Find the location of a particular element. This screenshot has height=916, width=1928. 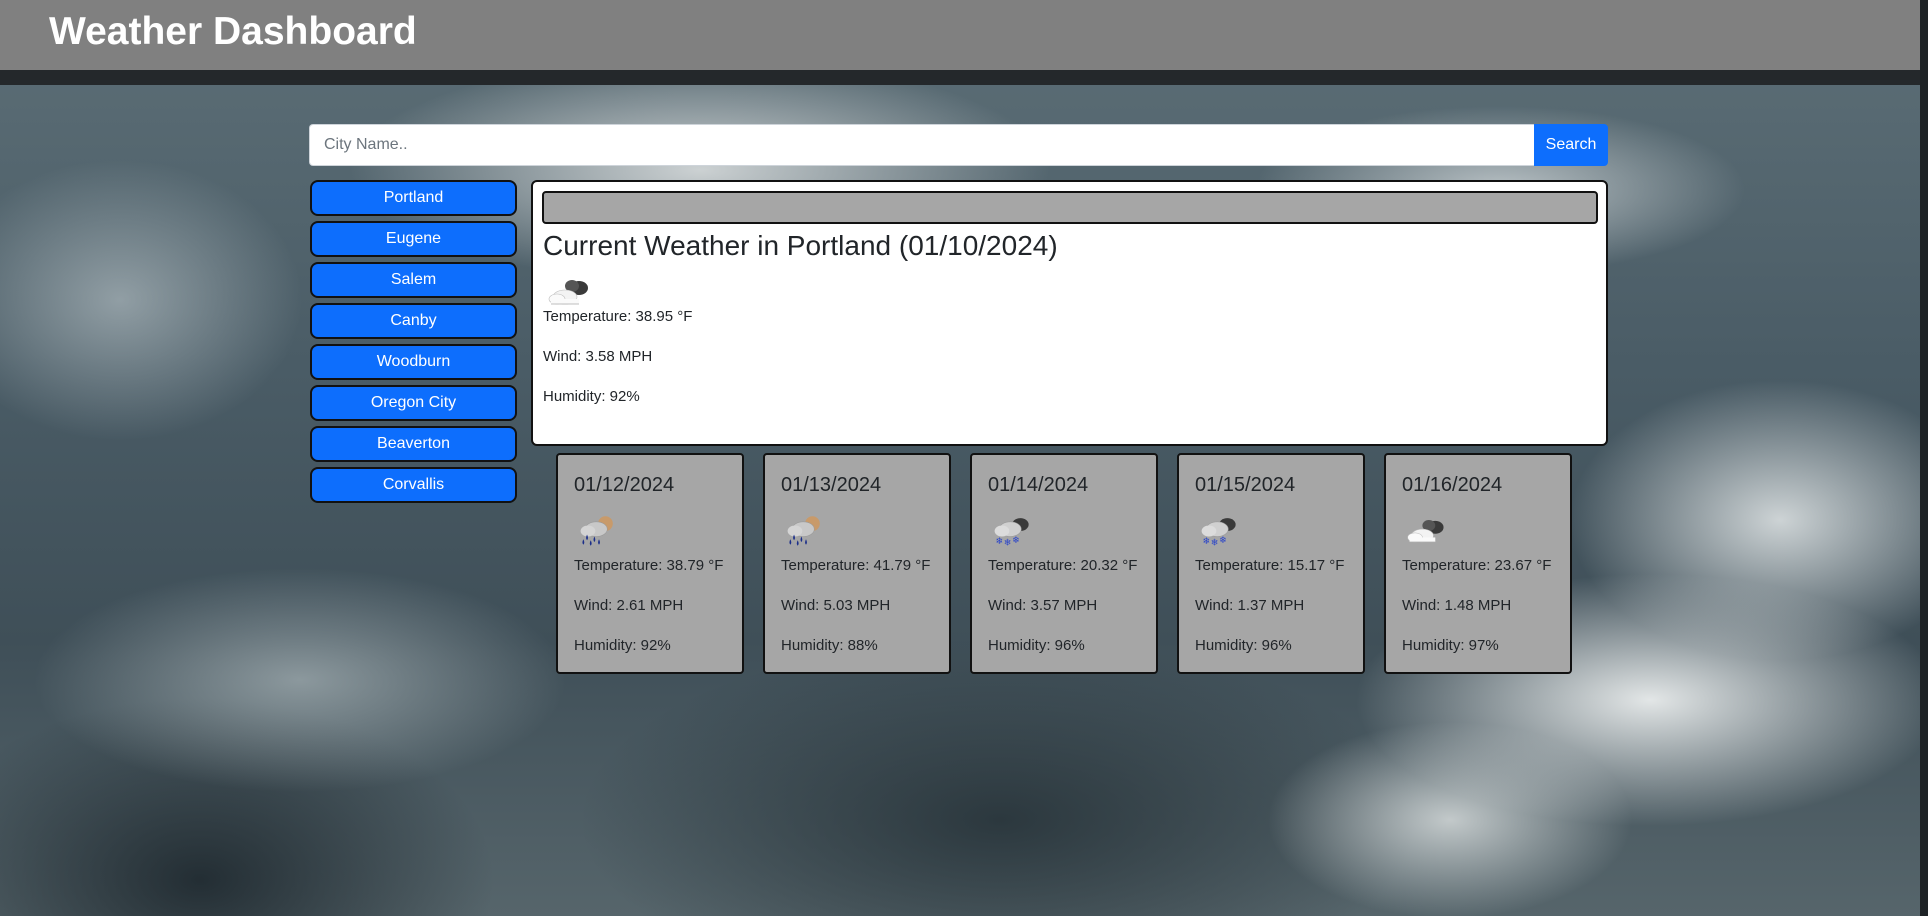

city-search-input is located at coordinates (921, 145).